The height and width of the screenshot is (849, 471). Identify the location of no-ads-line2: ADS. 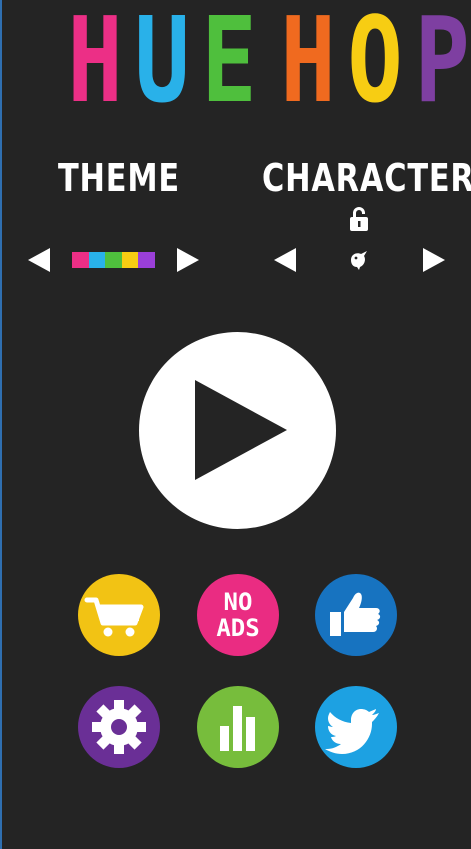
(238, 628).